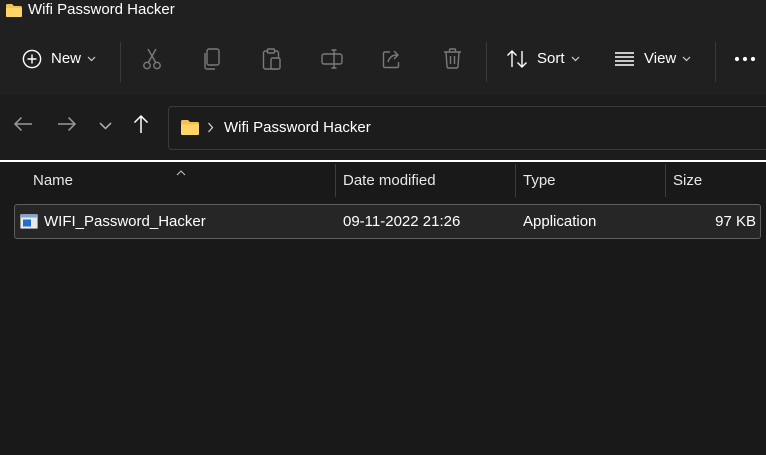 This screenshot has height=455, width=766. I want to click on plus-circle-icon, so click(32, 59).